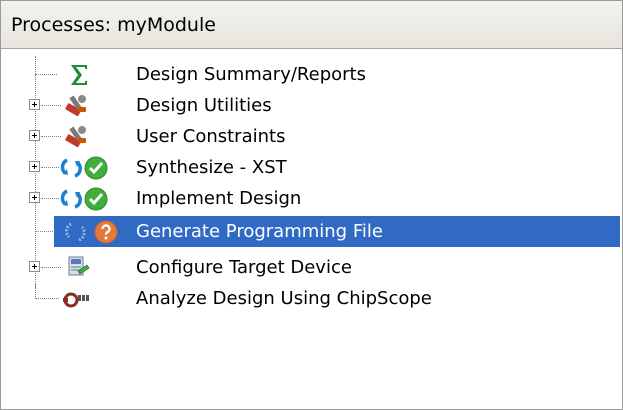 Image resolution: width=623 pixels, height=410 pixels. Describe the element at coordinates (204, 105) in the screenshot. I see `tree-item-label: Design Utilities` at that location.